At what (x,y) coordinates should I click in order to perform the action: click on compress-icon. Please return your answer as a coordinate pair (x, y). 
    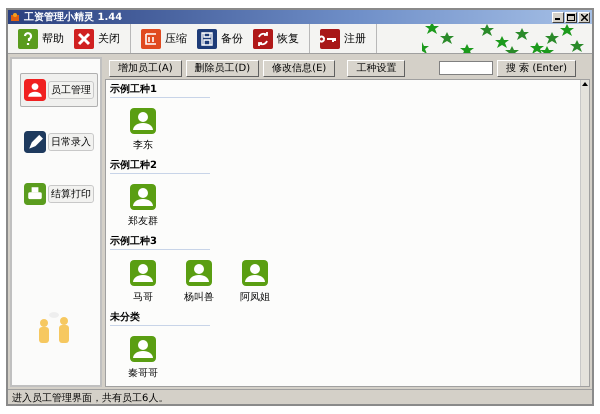
    Looking at the image, I should click on (151, 38).